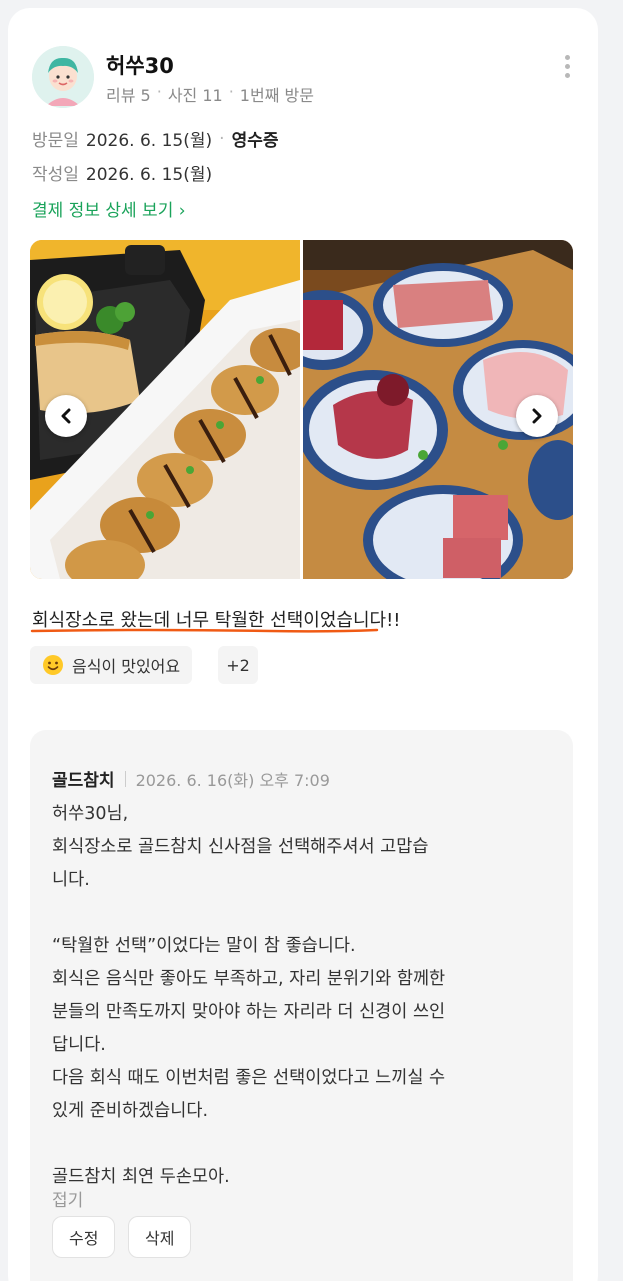  I want to click on smiley-emoji-icon, so click(53, 665).